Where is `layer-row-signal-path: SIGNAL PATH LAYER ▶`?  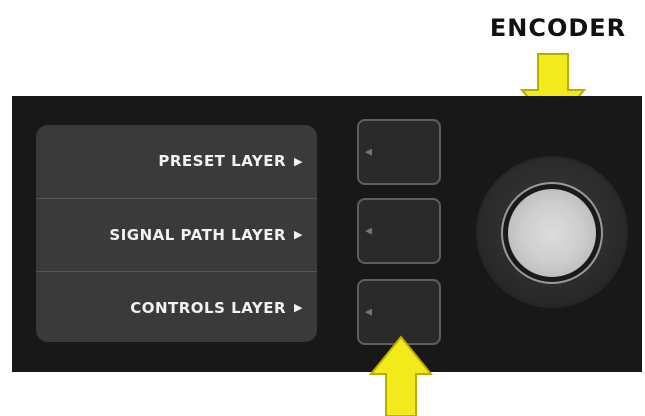
layer-row-signal-path: SIGNAL PATH LAYER ▶ is located at coordinates (176, 234).